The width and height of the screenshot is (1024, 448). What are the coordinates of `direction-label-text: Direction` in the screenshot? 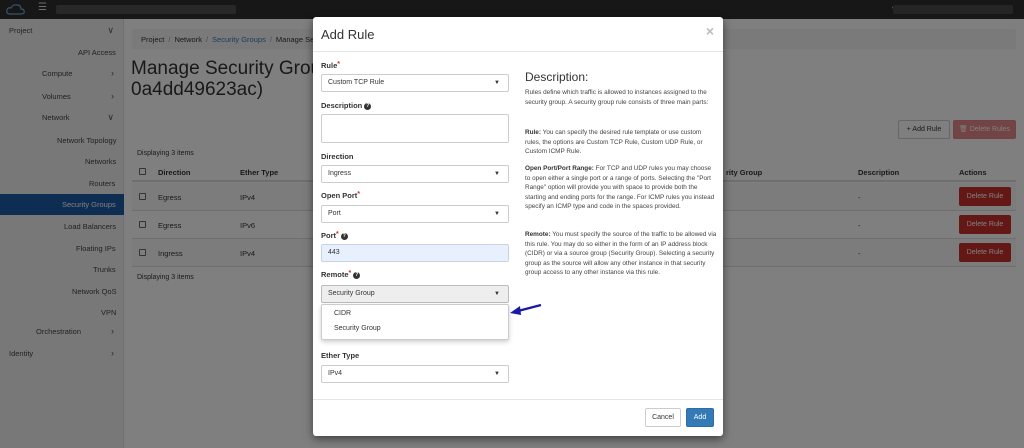 It's located at (337, 156).